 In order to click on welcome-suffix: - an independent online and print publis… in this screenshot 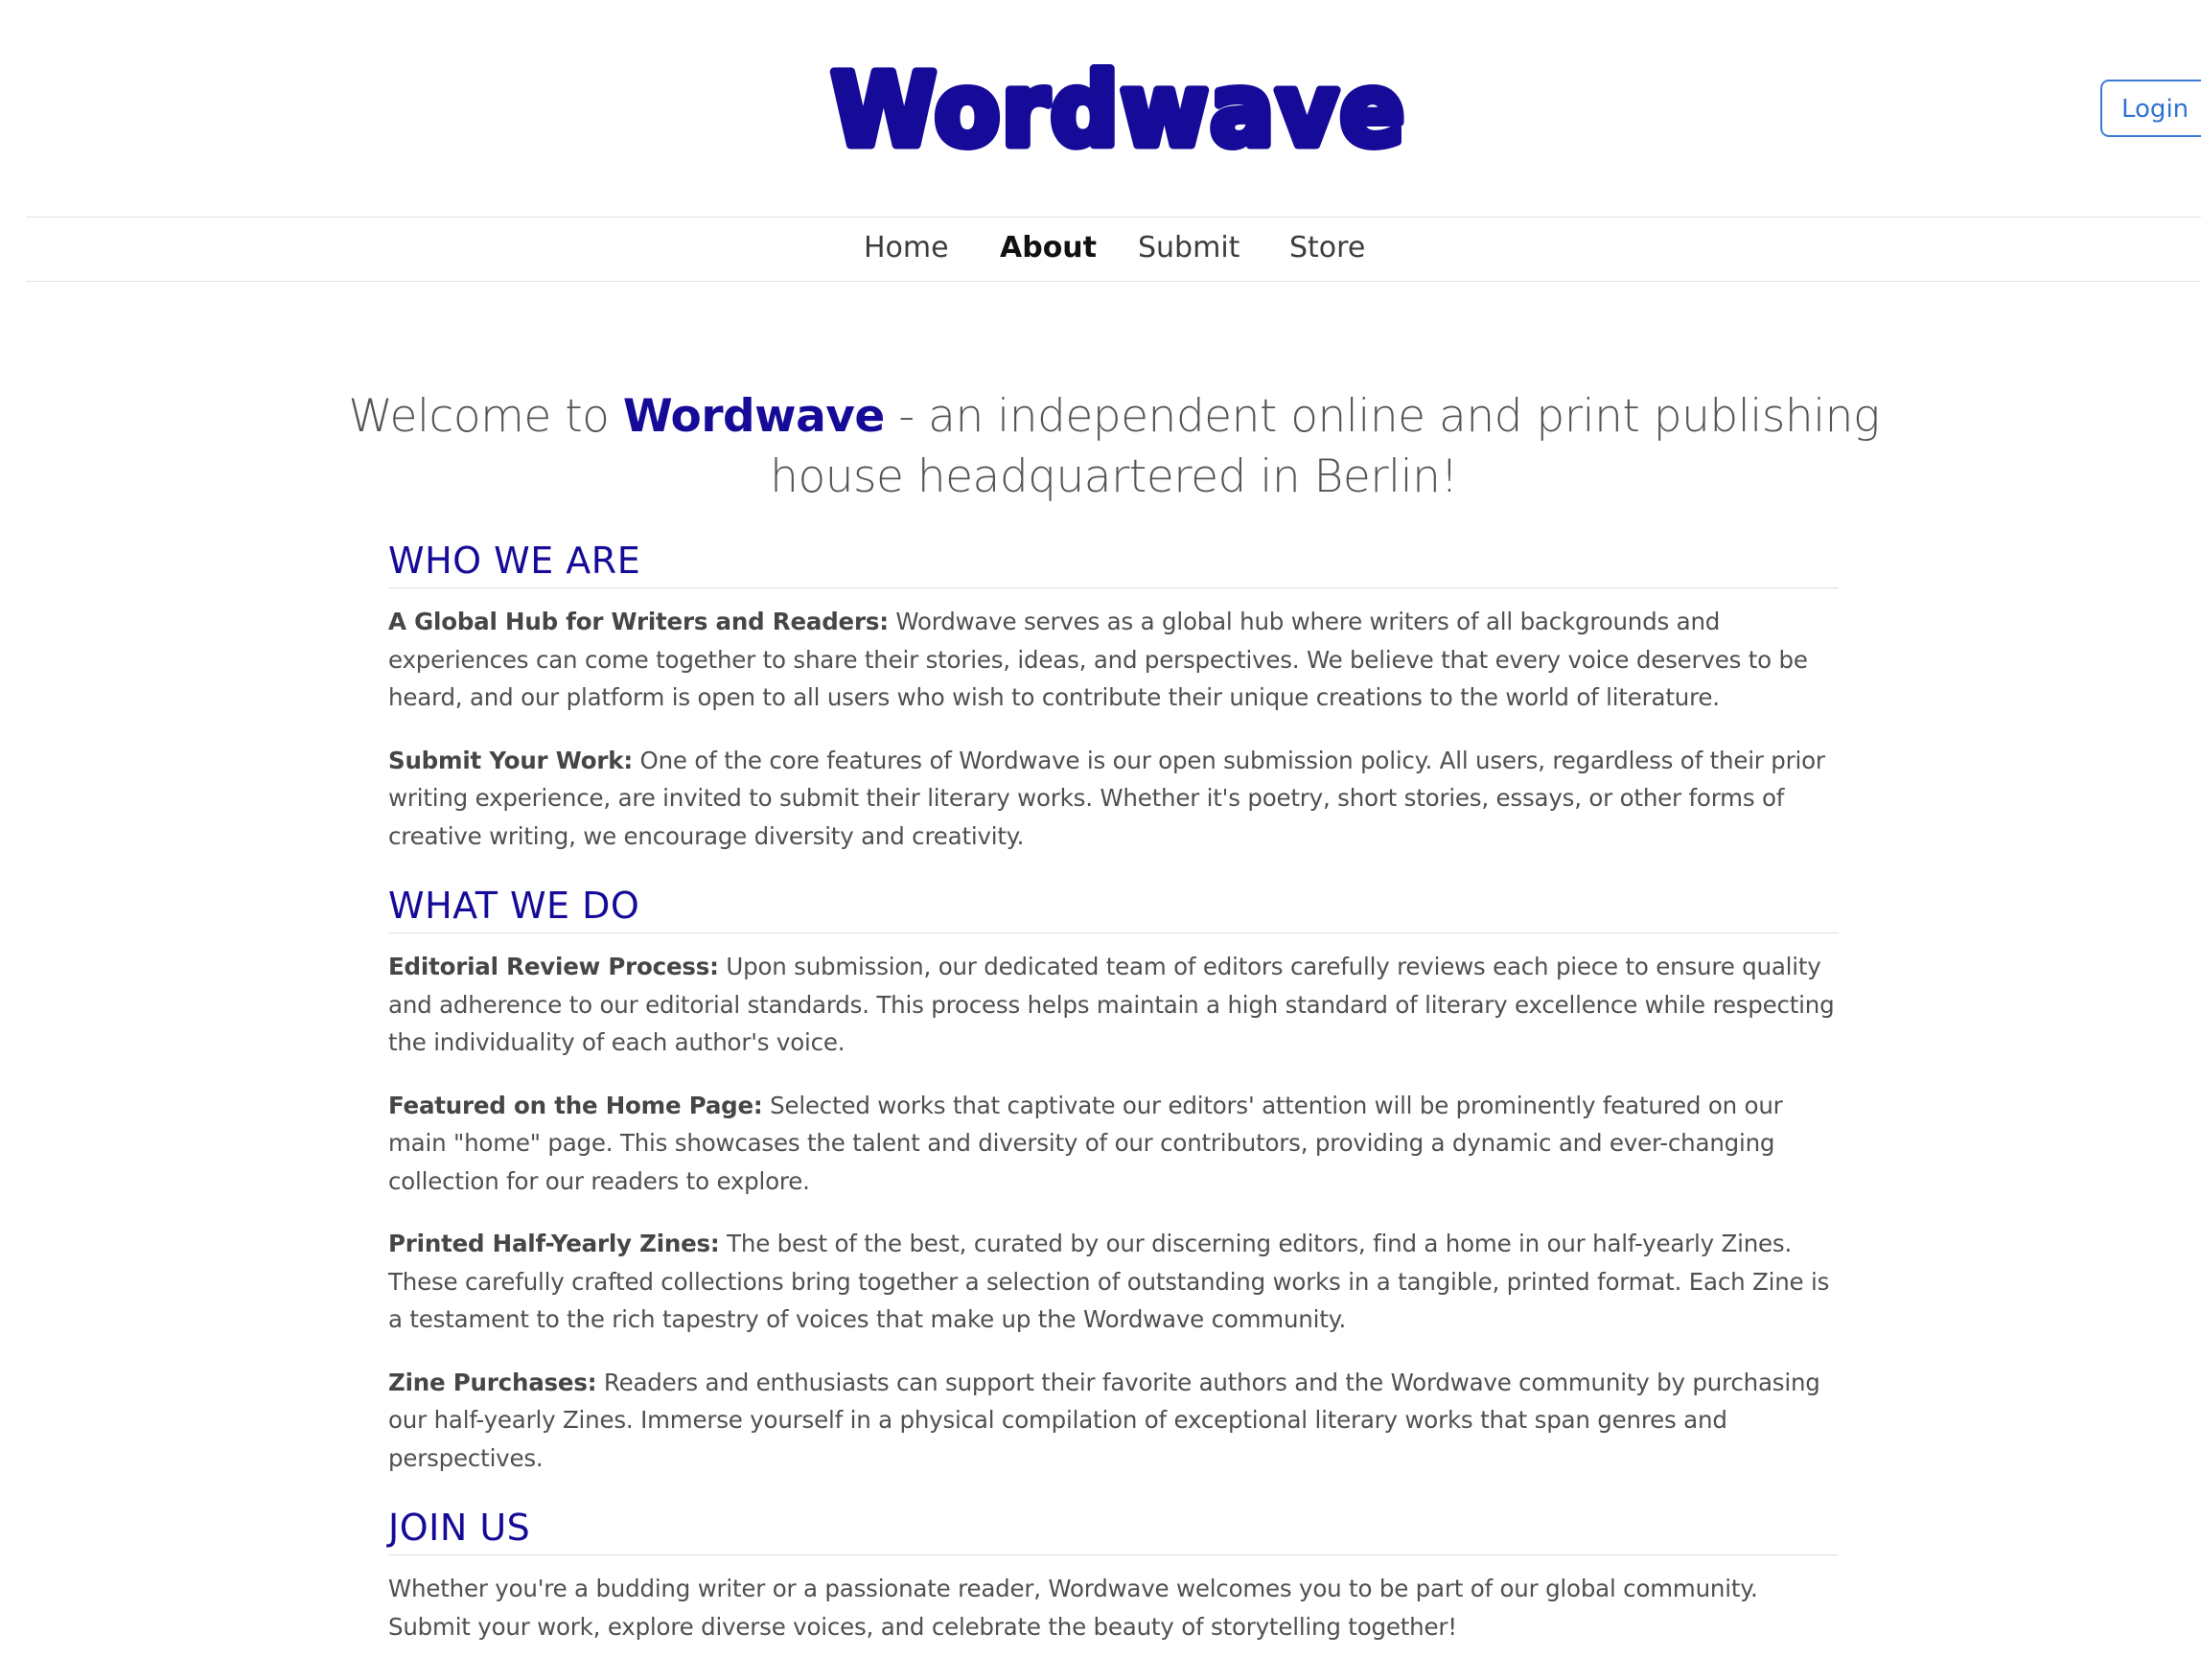, I will do `click(1325, 447)`.